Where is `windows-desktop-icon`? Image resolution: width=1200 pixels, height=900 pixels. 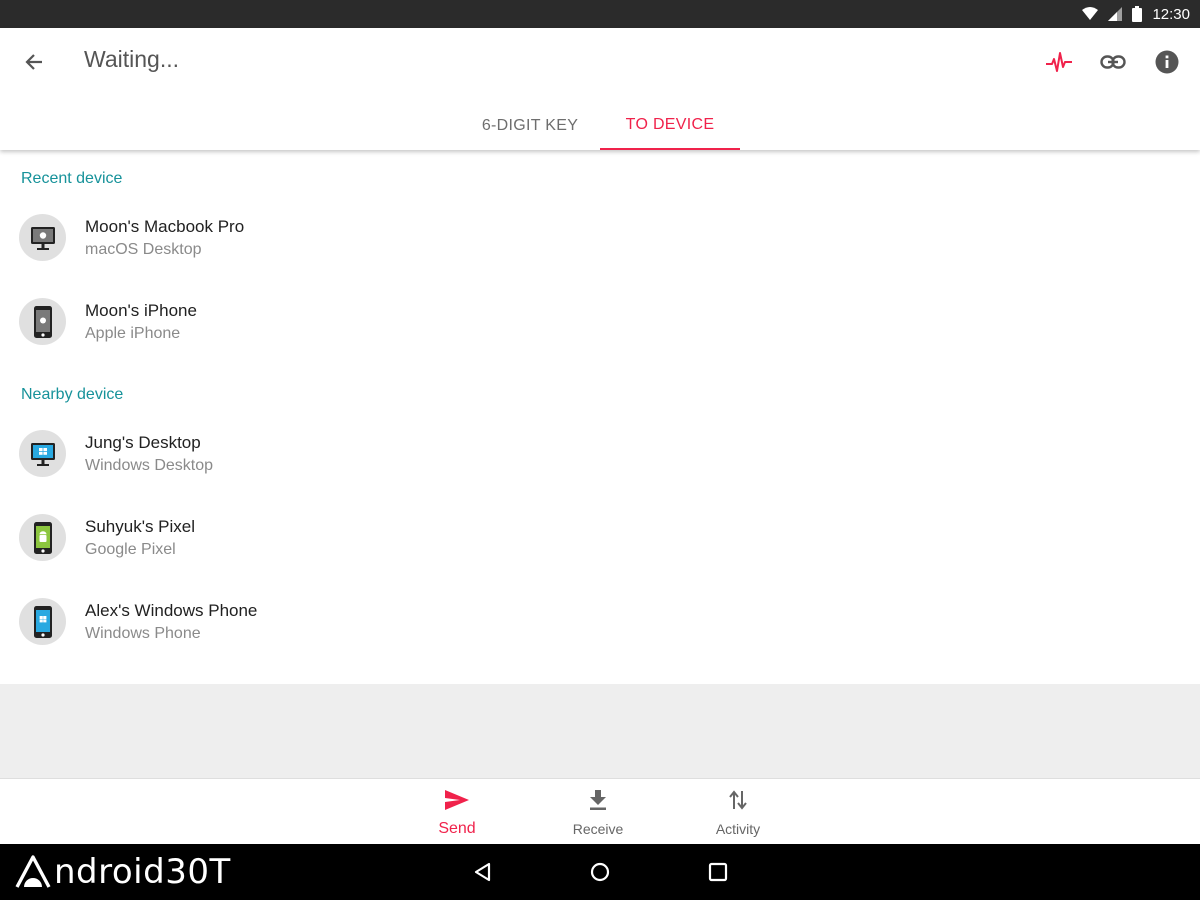 windows-desktop-icon is located at coordinates (42, 454).